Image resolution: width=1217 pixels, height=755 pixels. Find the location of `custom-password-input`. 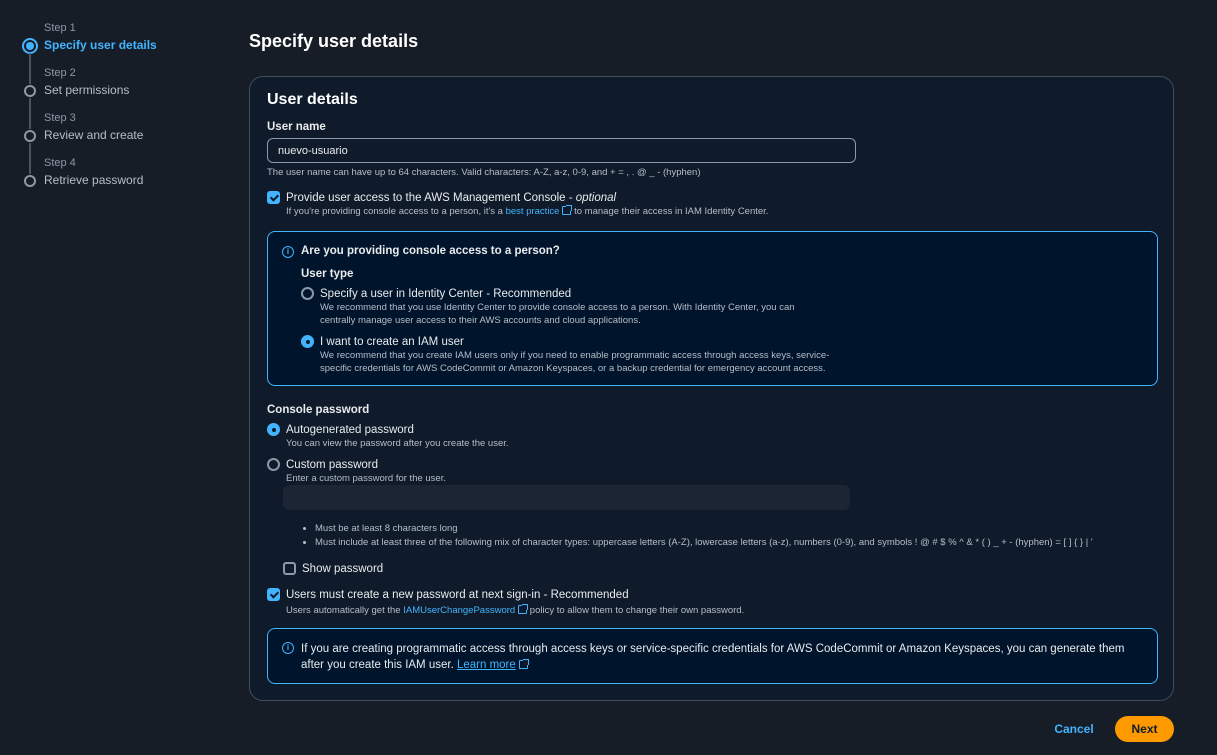

custom-password-input is located at coordinates (566, 497).